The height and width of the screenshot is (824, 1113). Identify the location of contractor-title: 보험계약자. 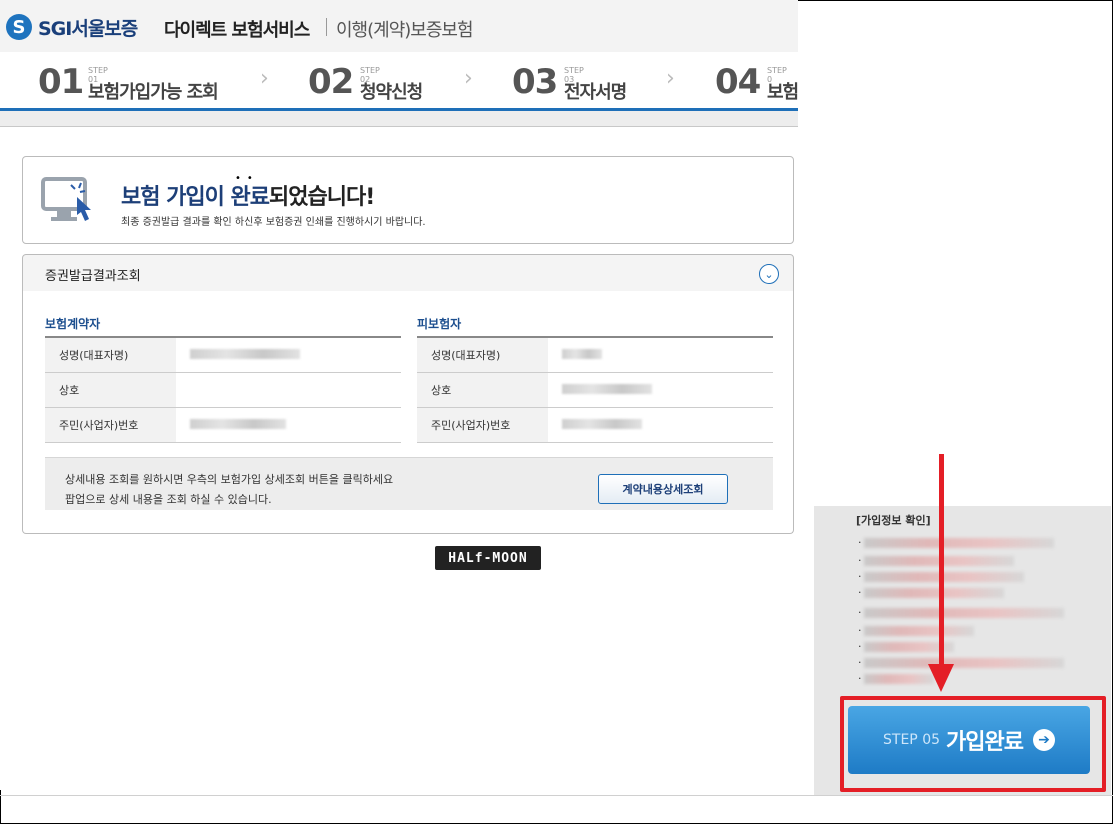
(73, 324).